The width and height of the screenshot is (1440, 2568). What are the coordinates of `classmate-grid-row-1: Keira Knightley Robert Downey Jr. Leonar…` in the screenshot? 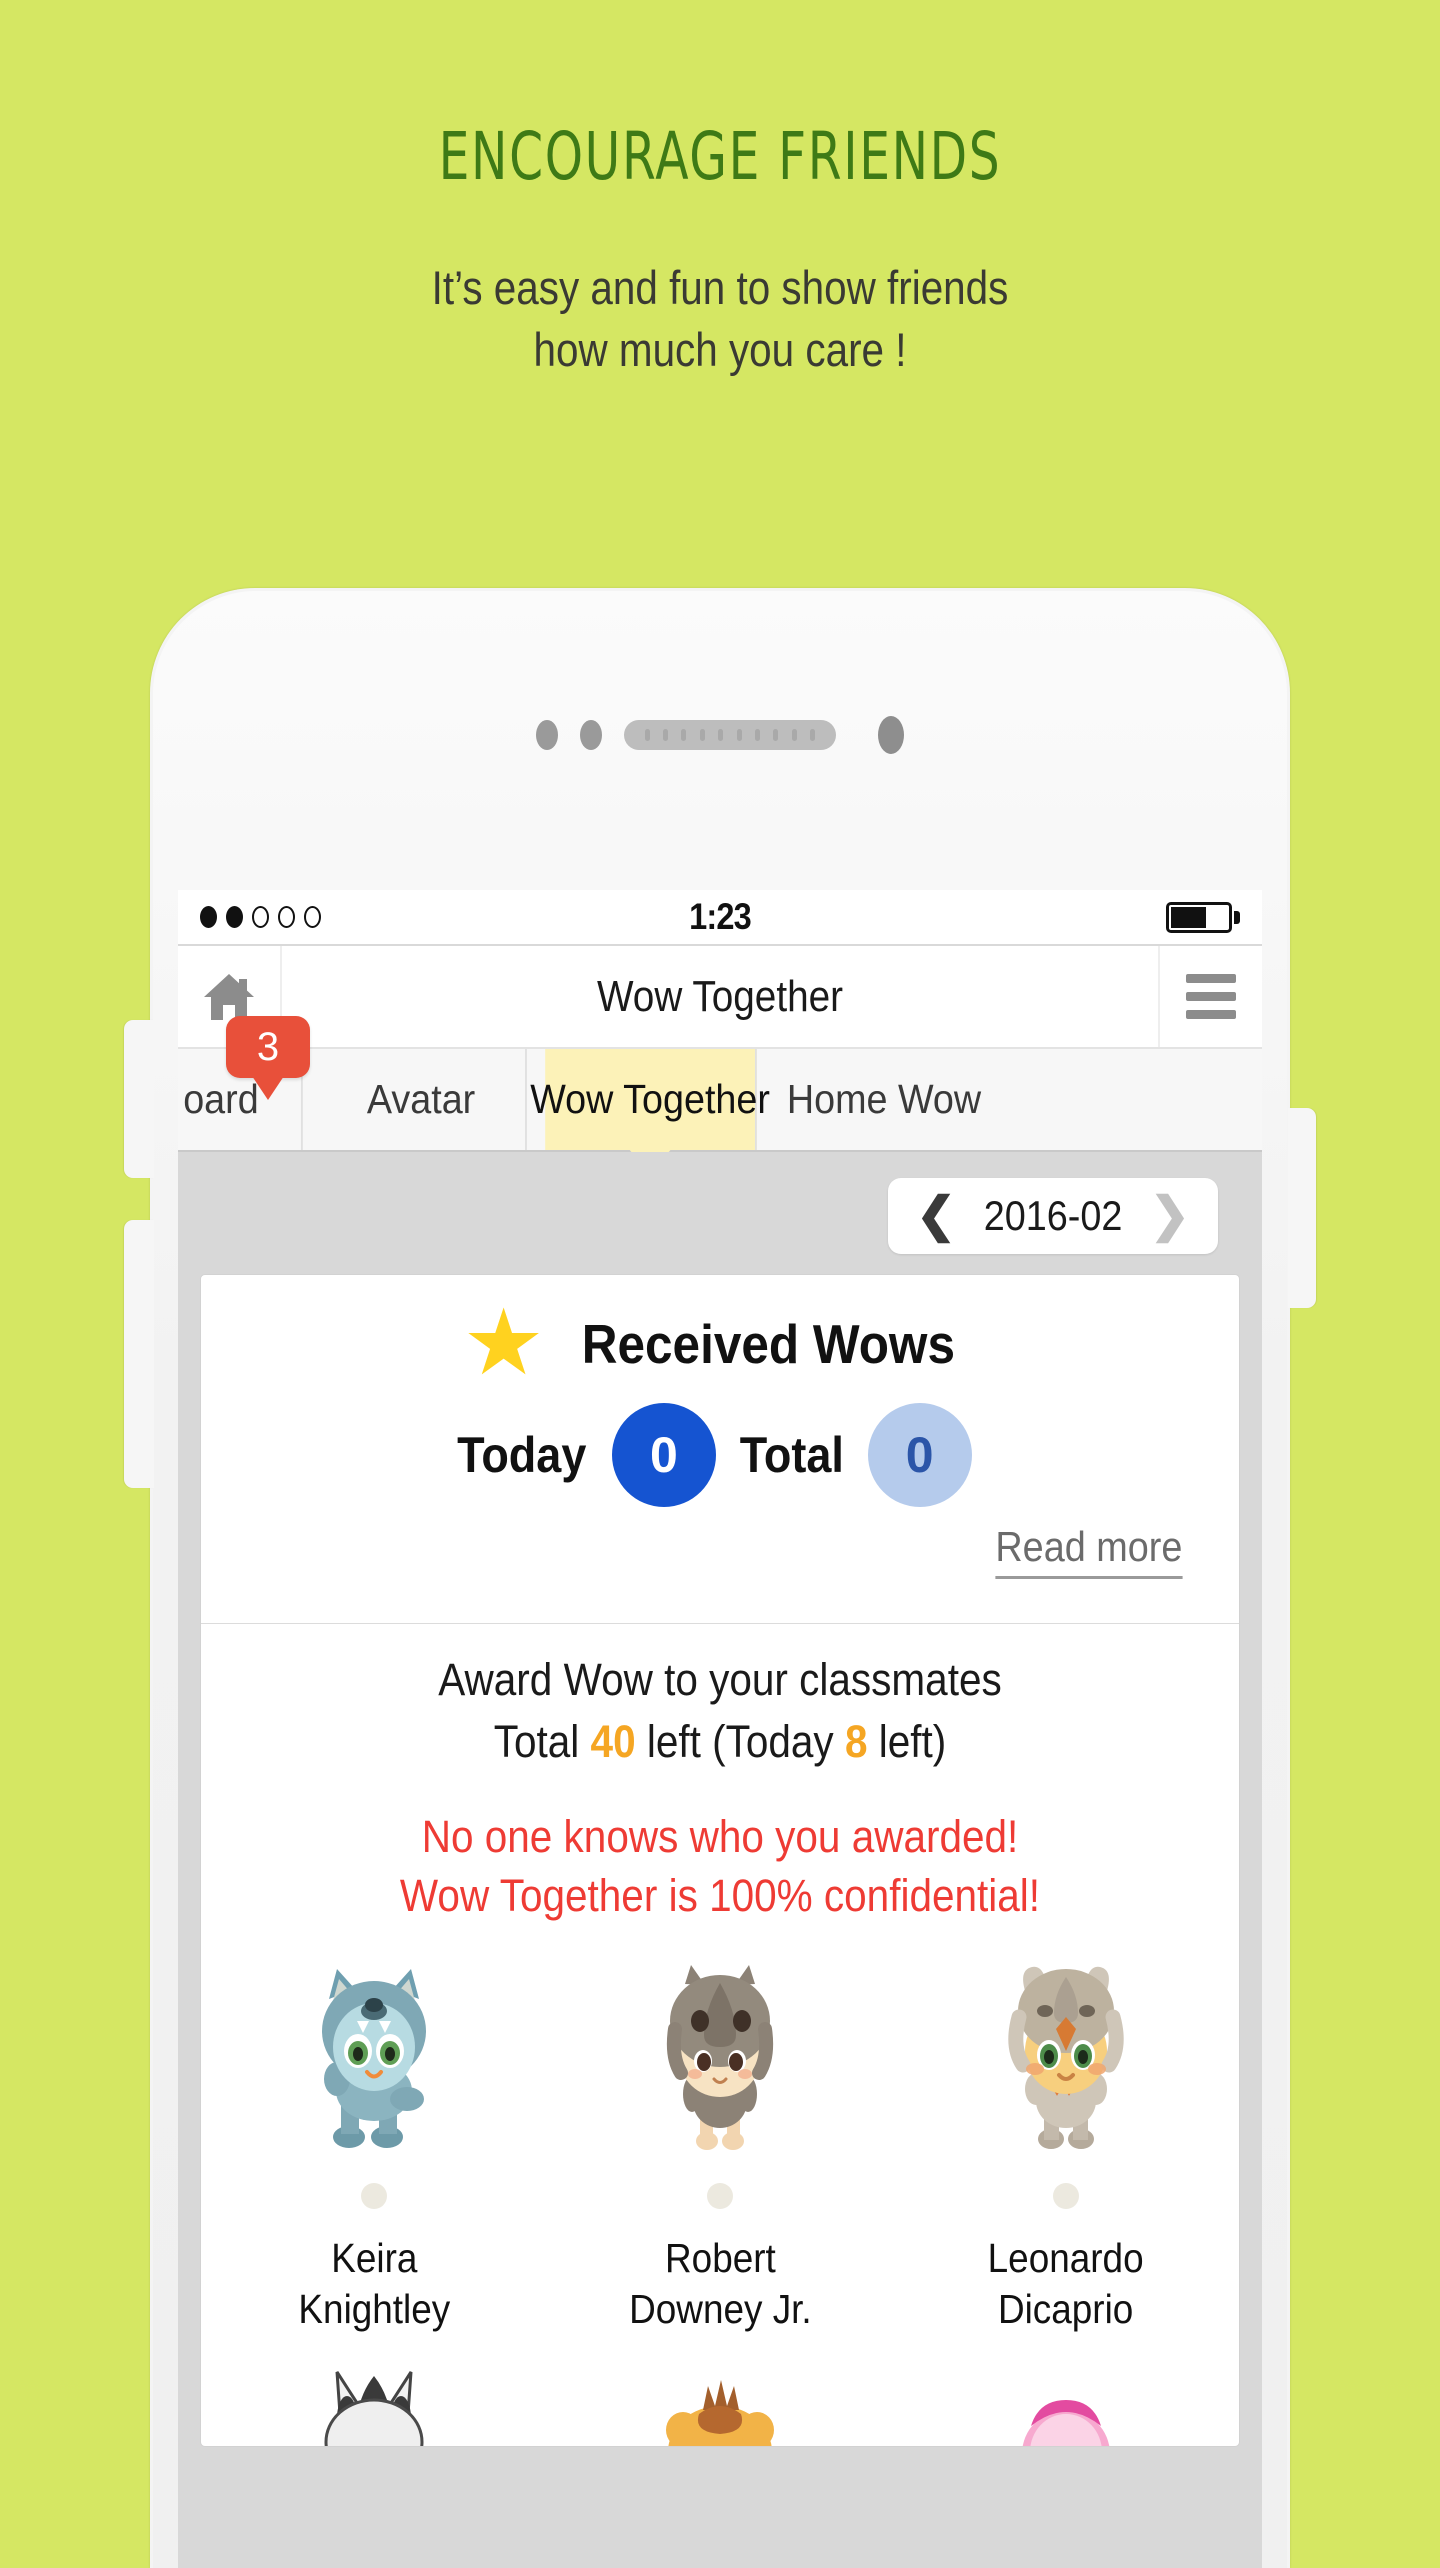 It's located at (720, 2130).